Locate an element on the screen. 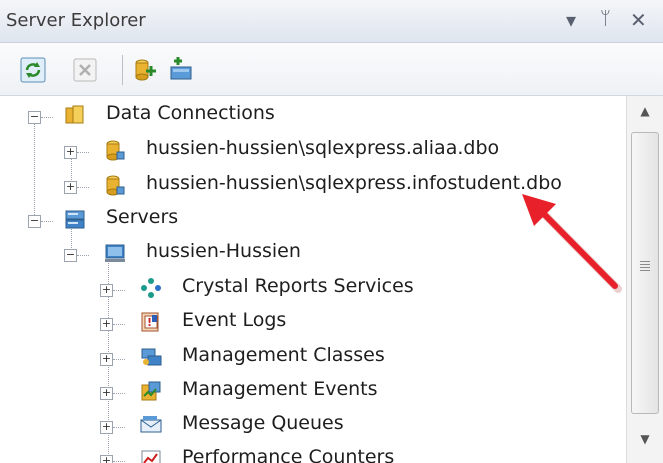 This screenshot has width=663, height=463. title-bar: Server Explorer ▾ ᛘ ✕ is located at coordinates (331, 21).